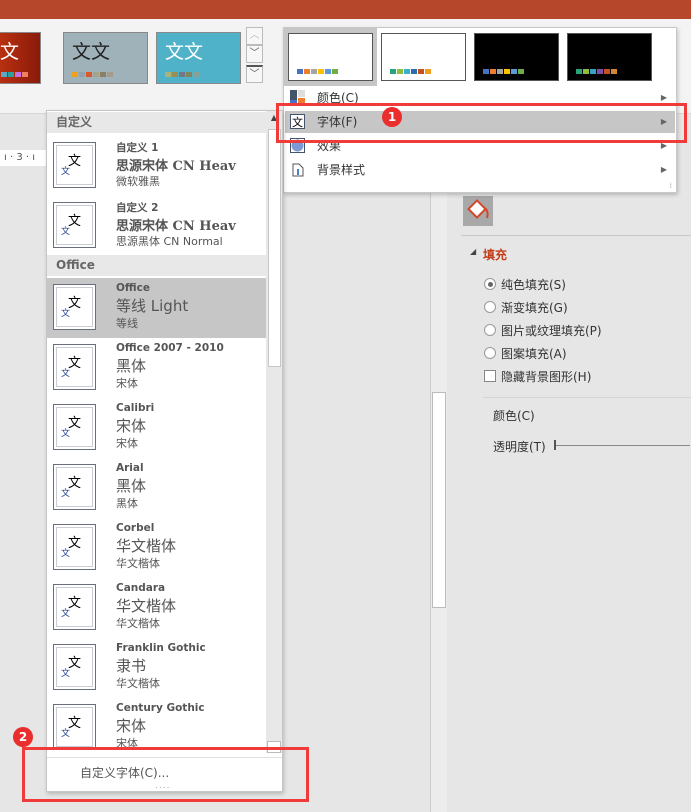 This screenshot has height=812, width=691. Describe the element at coordinates (473, 251) in the screenshot. I see `collapse-triangle-icon: ◢` at that location.